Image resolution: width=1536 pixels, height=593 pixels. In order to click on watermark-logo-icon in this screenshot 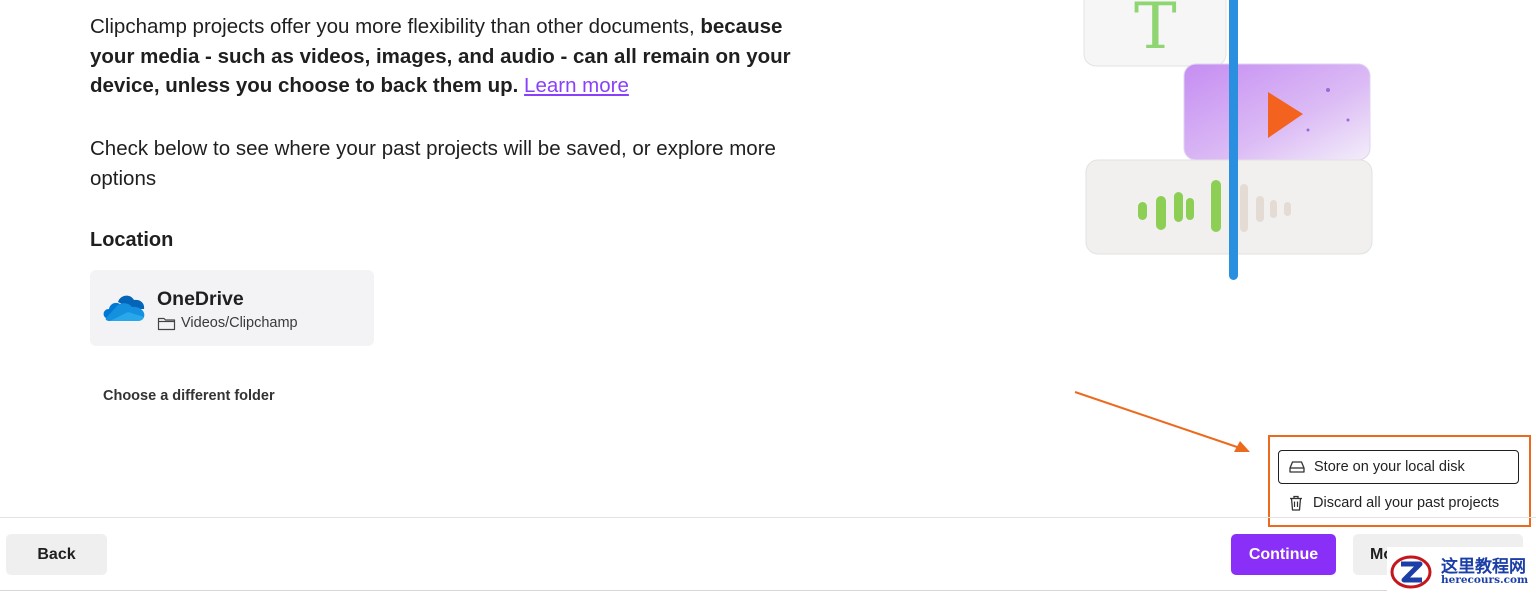, I will do `click(1411, 572)`.